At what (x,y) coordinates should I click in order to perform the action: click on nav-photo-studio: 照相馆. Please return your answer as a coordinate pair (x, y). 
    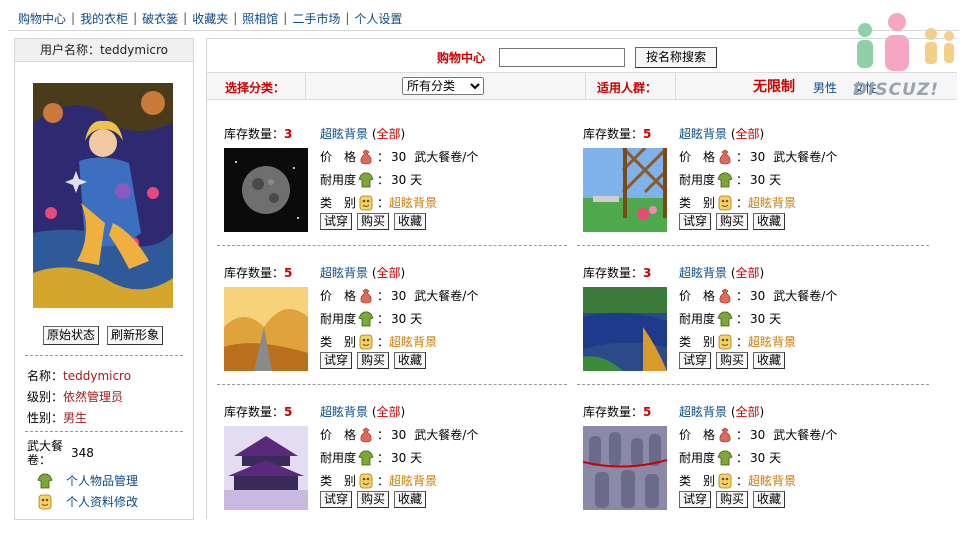
    Looking at the image, I should click on (260, 18).